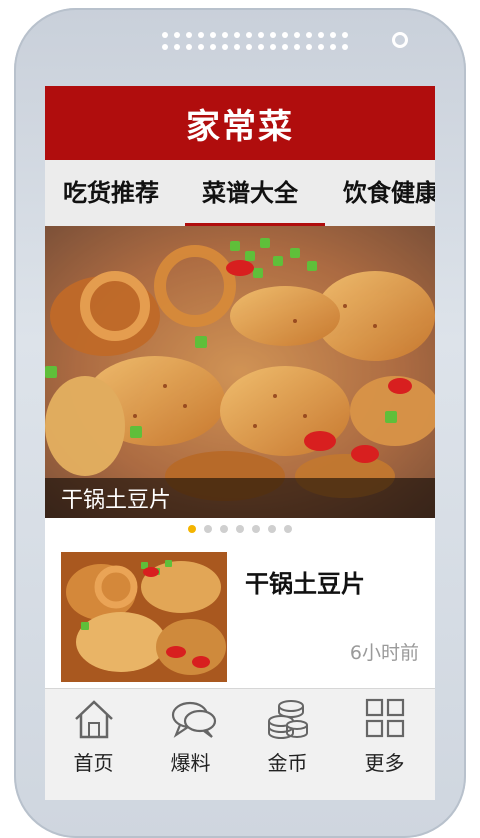 The height and width of the screenshot is (838, 480). I want to click on app-title: 家常菜, so click(240, 126).